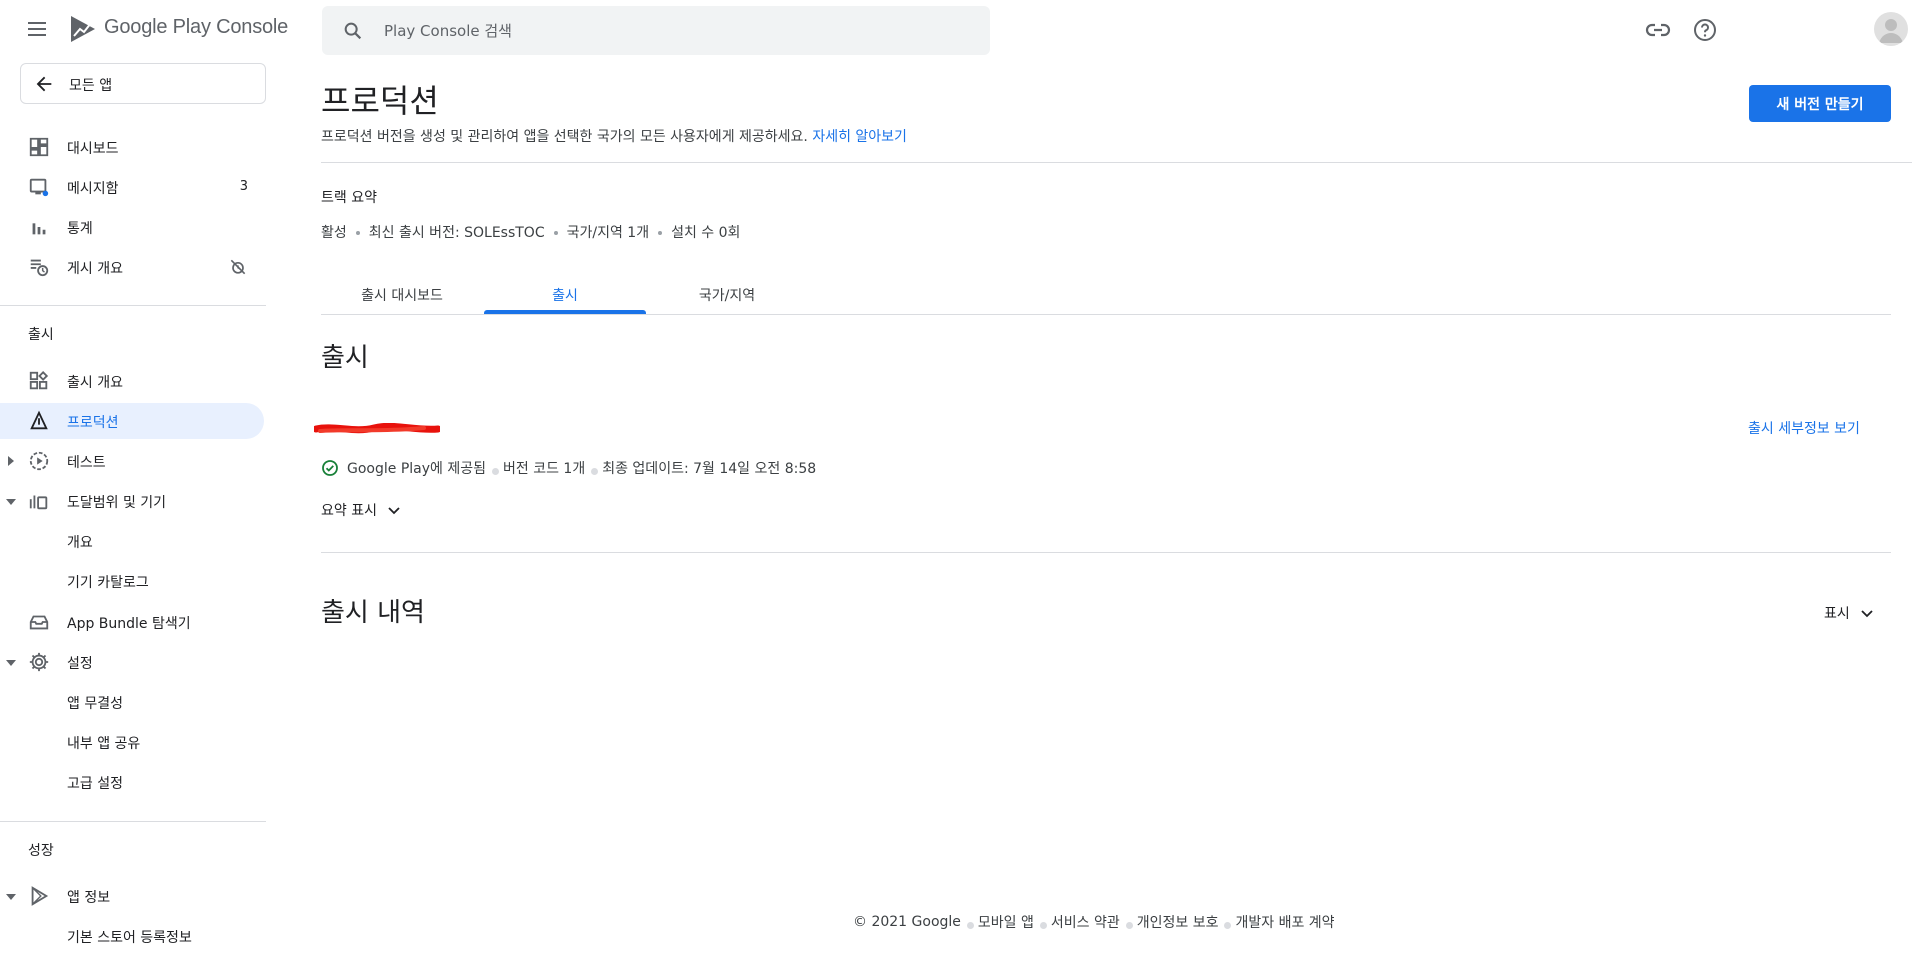 This screenshot has height=965, width=1919. I want to click on app-logo-text: Google Play Console, so click(196, 27).